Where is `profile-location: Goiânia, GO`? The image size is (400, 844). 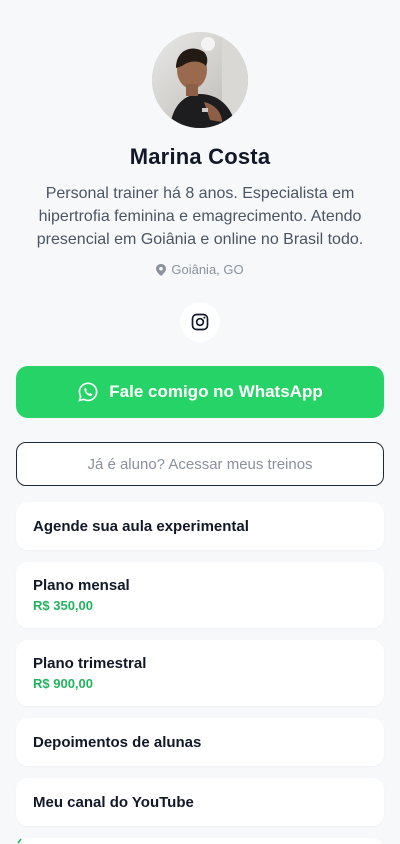
profile-location: Goiânia, GO is located at coordinates (200, 269).